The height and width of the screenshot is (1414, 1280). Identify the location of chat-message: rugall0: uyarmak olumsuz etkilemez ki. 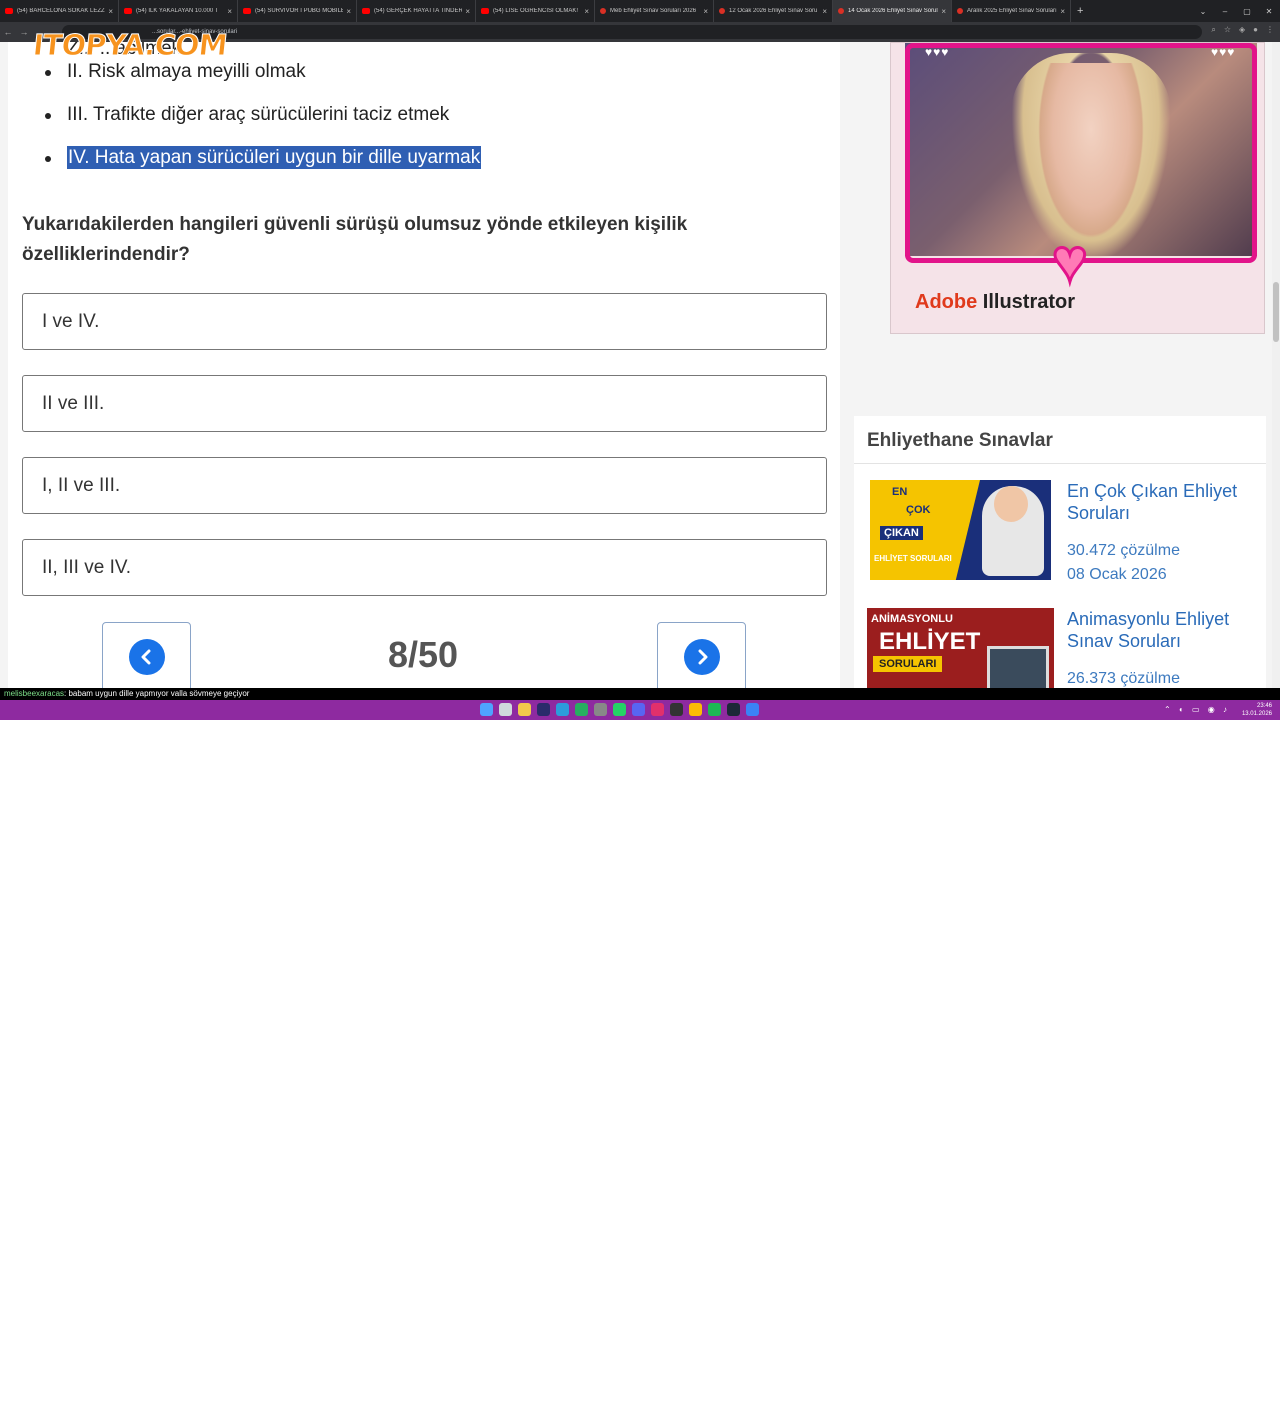
(71, 1409).